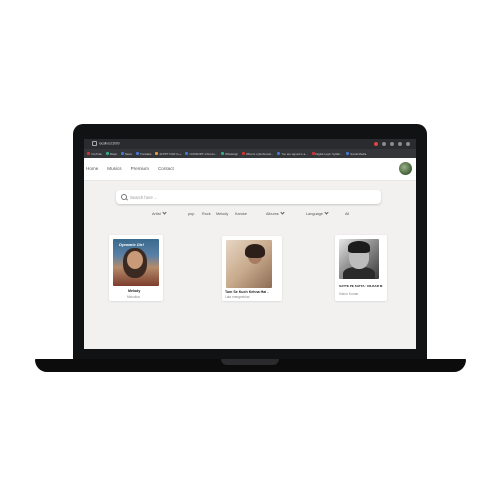 This screenshot has height=500, width=500. What do you see at coordinates (107, 153) in the screenshot?
I see `maps-icon` at bounding box center [107, 153].